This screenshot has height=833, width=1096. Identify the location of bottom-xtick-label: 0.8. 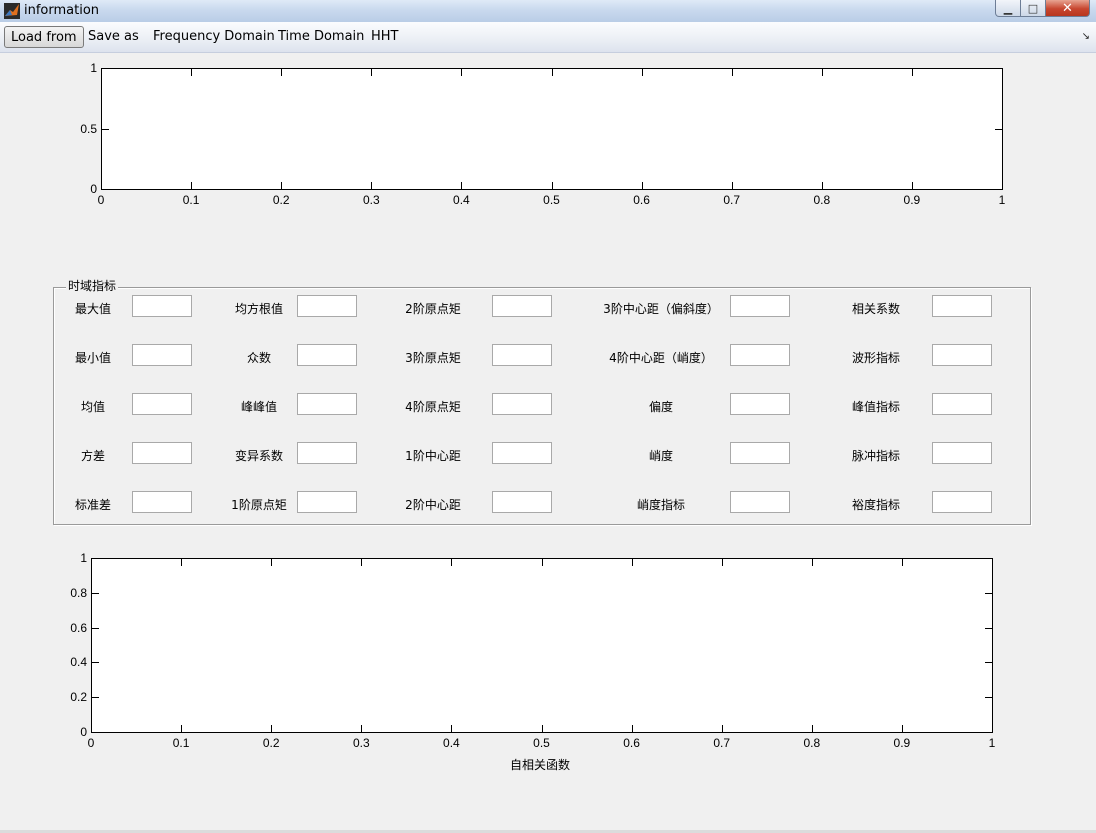
(812, 743).